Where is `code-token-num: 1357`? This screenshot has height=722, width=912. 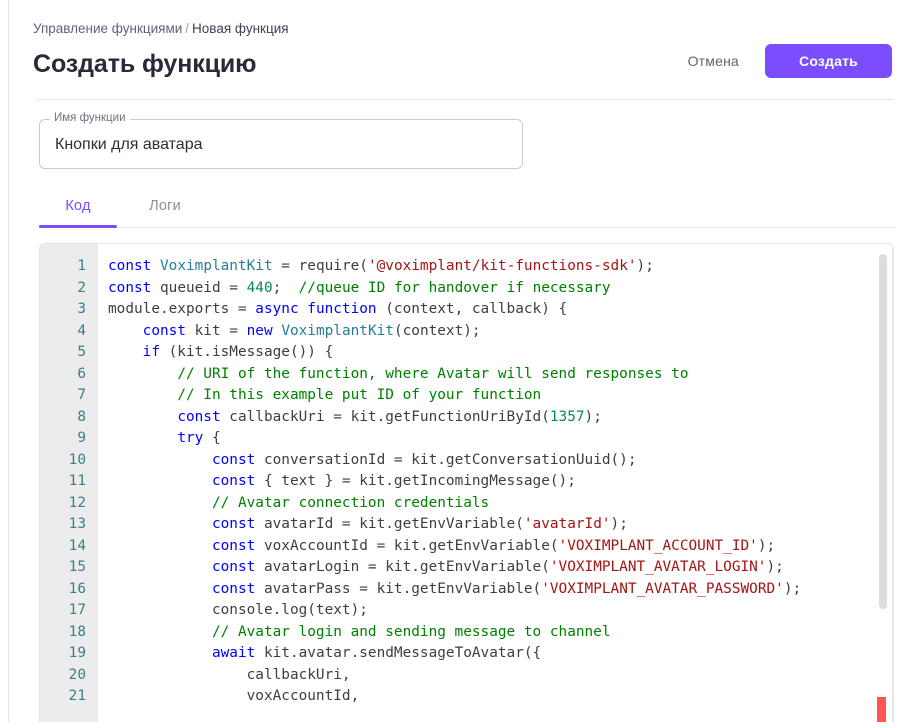 code-token-num: 1357 is located at coordinates (567, 416).